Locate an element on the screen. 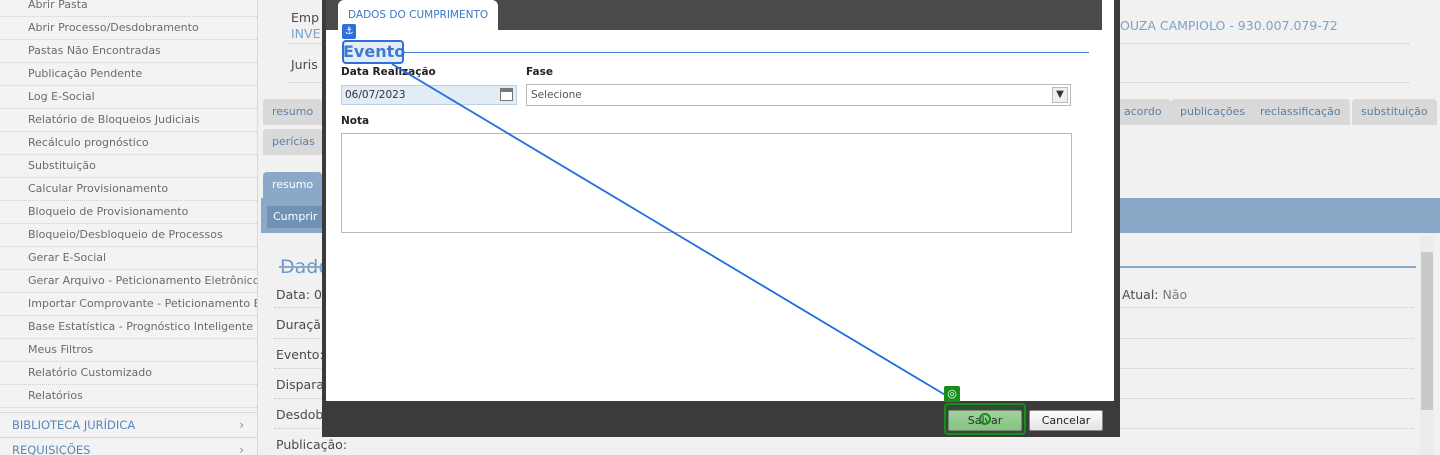 This screenshot has height=455, width=1440. owner-text: OUZA CAMPIOLO - 930.007.079-72 is located at coordinates (1229, 25).